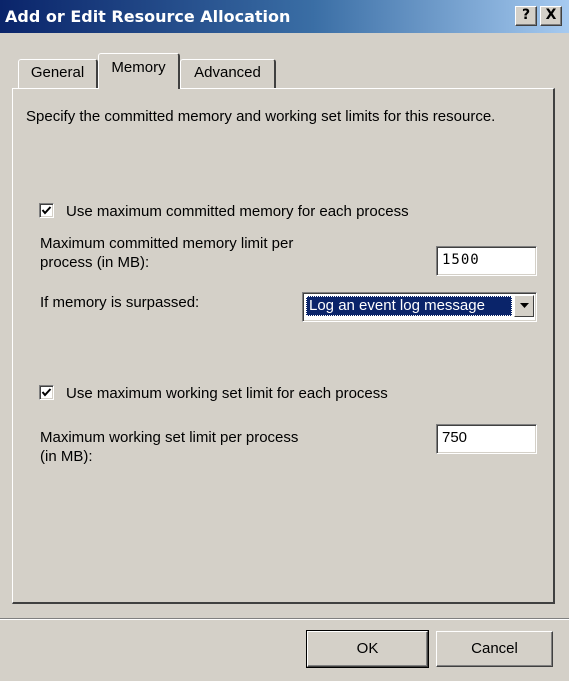 The height and width of the screenshot is (681, 569). I want to click on tab-memory: Memory, so click(139, 71).